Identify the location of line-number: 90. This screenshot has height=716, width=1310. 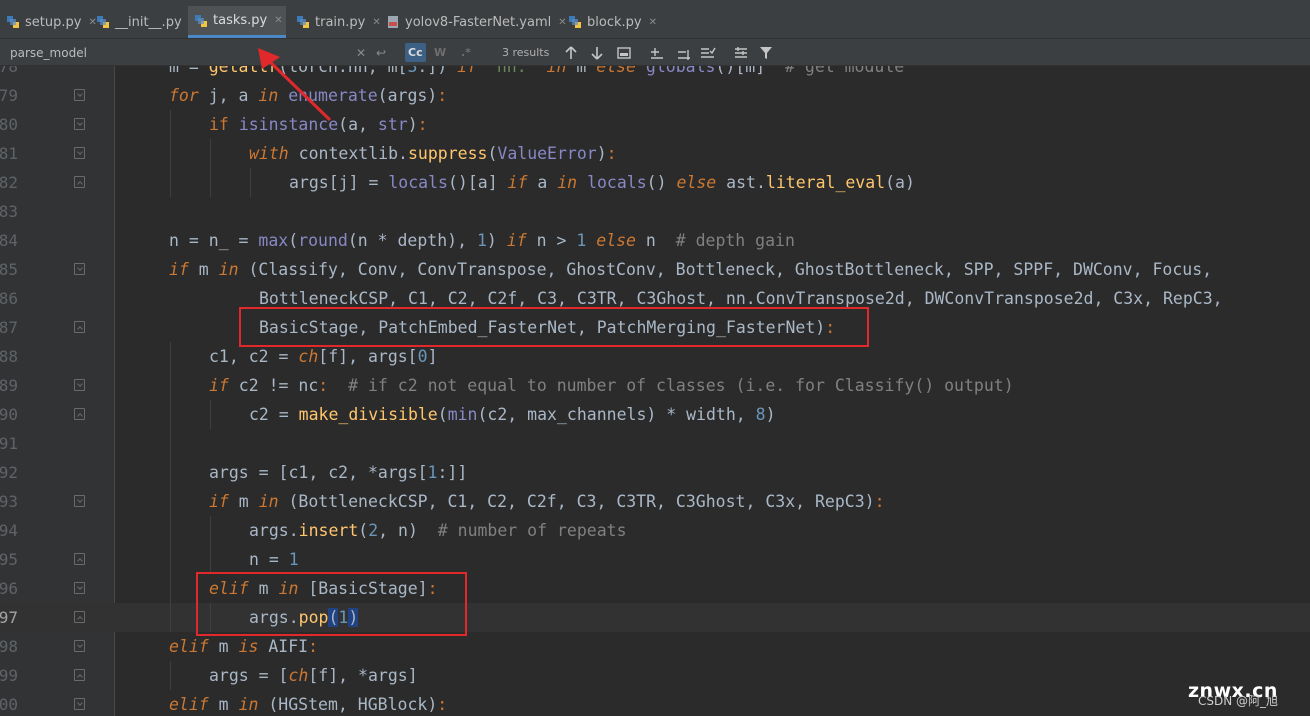
(9, 414).